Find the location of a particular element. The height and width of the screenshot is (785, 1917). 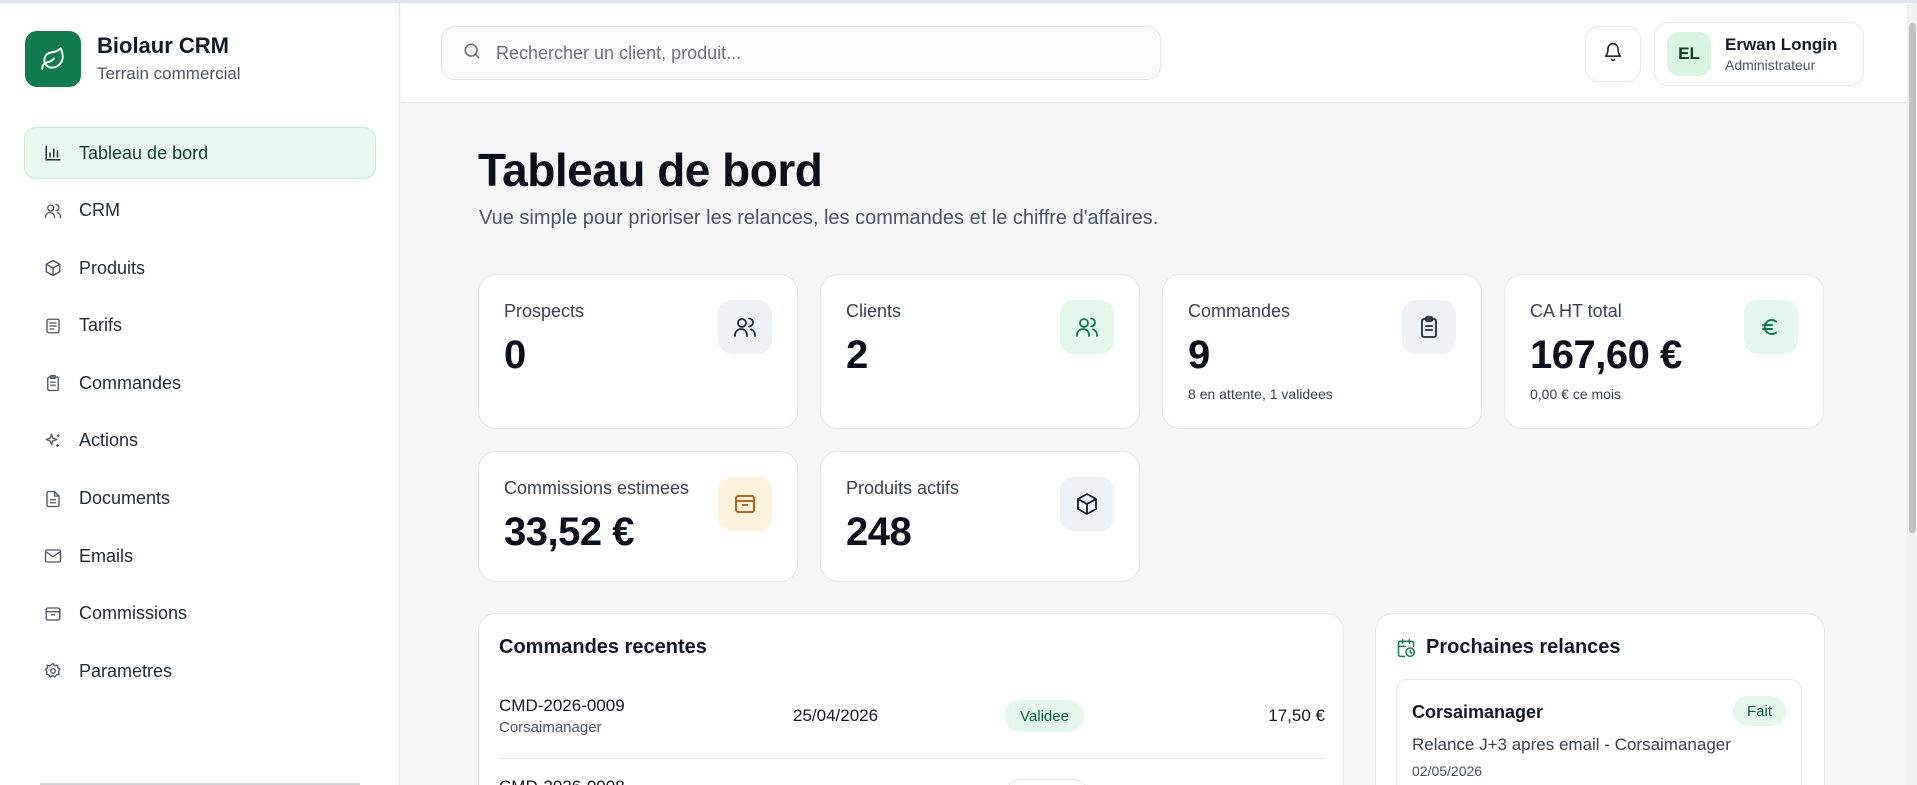

sidebar-item-actions: Actions is located at coordinates (200, 441).